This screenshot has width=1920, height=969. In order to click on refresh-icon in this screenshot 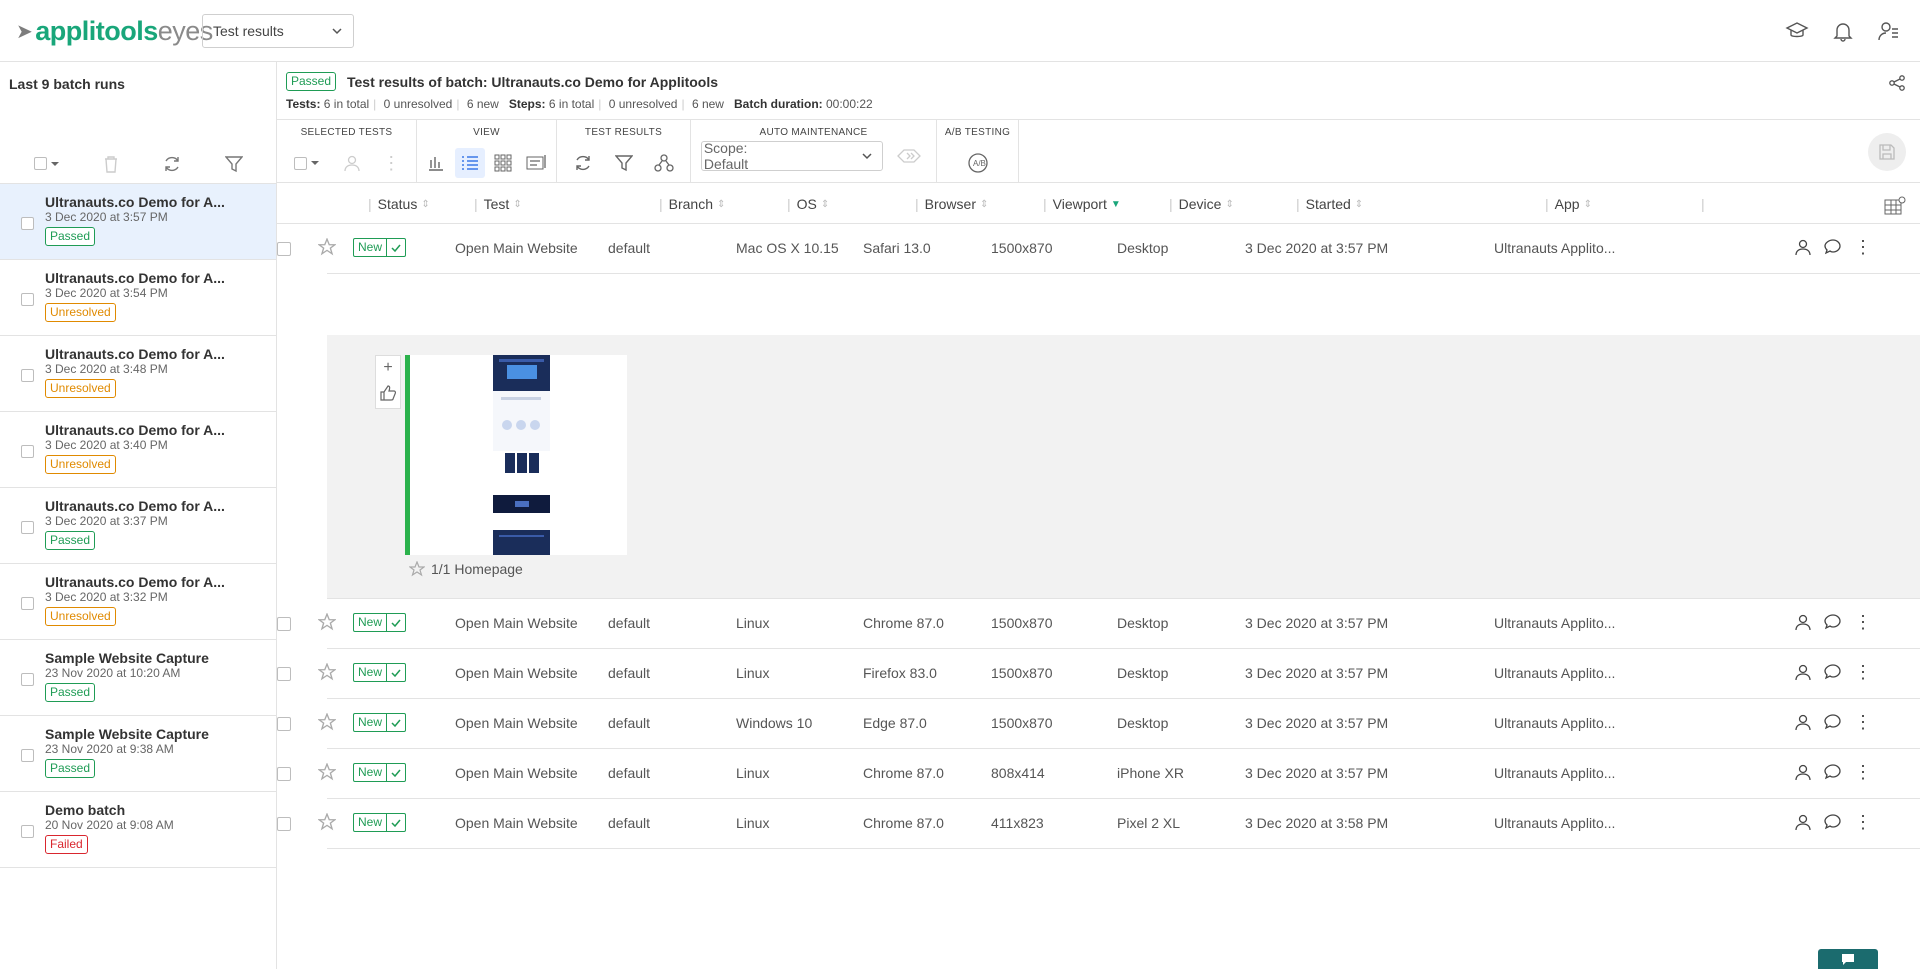, I will do `click(172, 164)`.